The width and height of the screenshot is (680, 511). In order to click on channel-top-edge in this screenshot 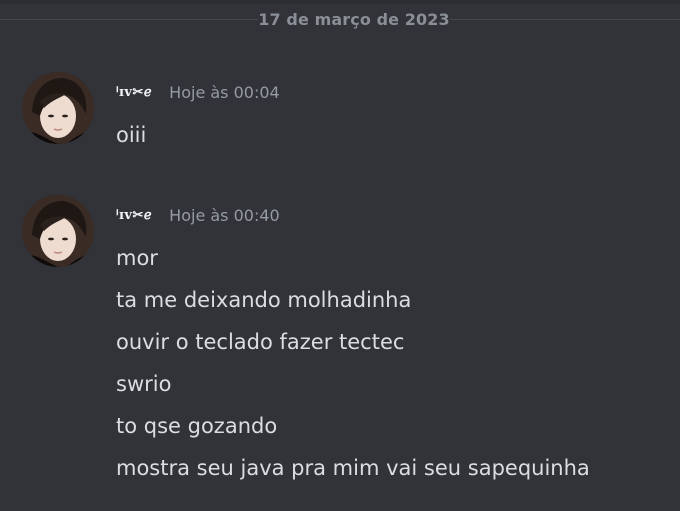, I will do `click(340, 2)`.